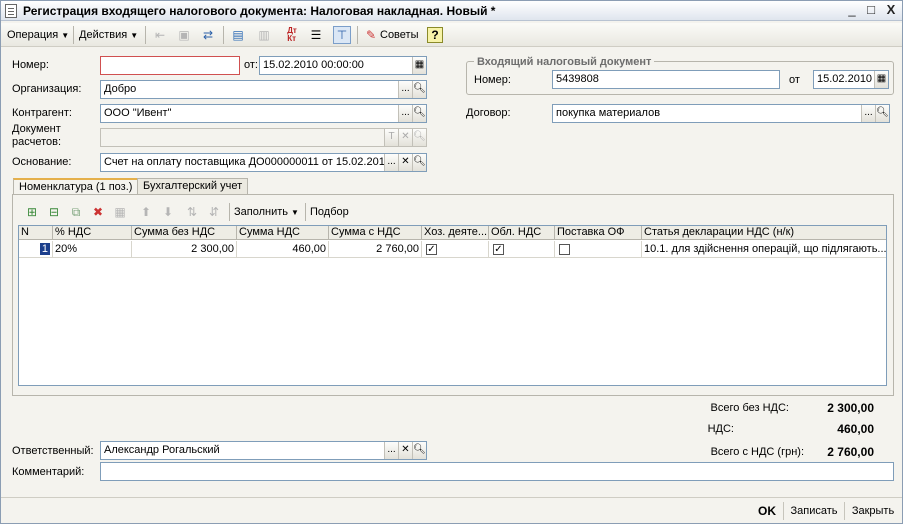  I want to click on report-icon: ☰, so click(316, 35).